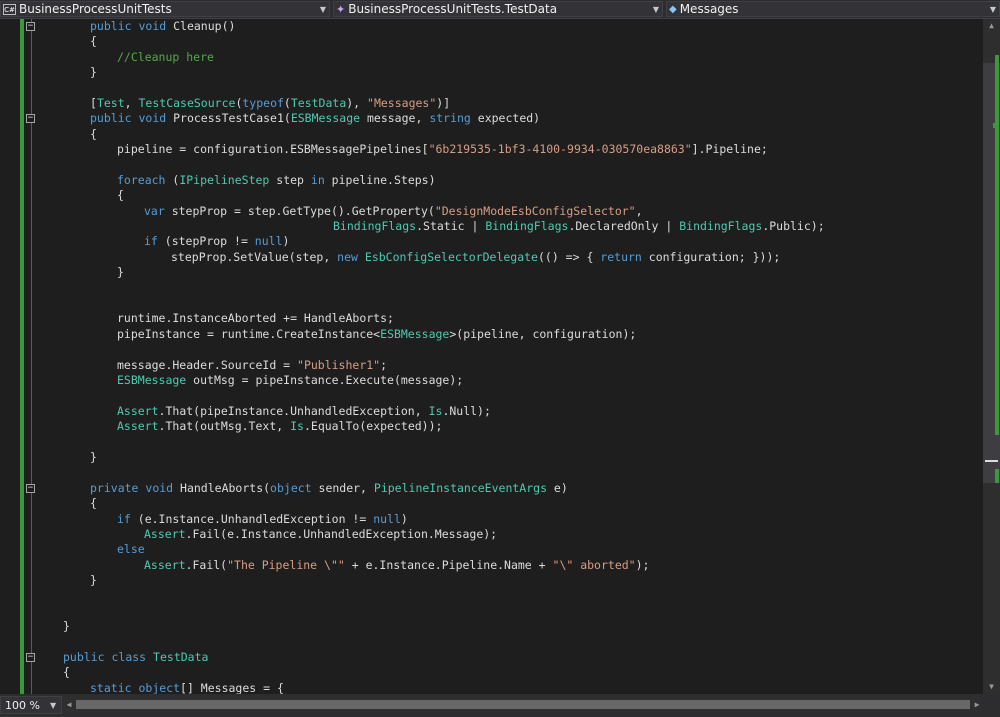 The image size is (1000, 717). What do you see at coordinates (594, 564) in the screenshot?
I see `code-token: "\" aborted"` at bounding box center [594, 564].